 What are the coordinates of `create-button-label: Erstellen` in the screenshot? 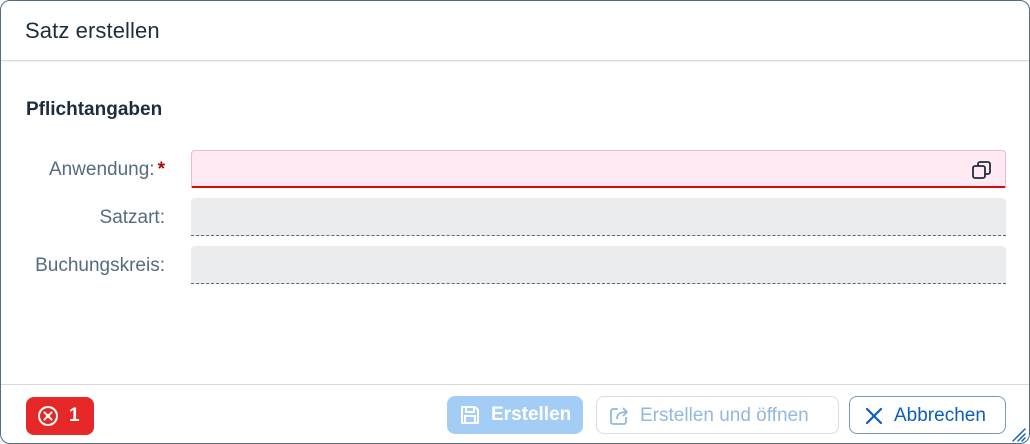 It's located at (531, 414).